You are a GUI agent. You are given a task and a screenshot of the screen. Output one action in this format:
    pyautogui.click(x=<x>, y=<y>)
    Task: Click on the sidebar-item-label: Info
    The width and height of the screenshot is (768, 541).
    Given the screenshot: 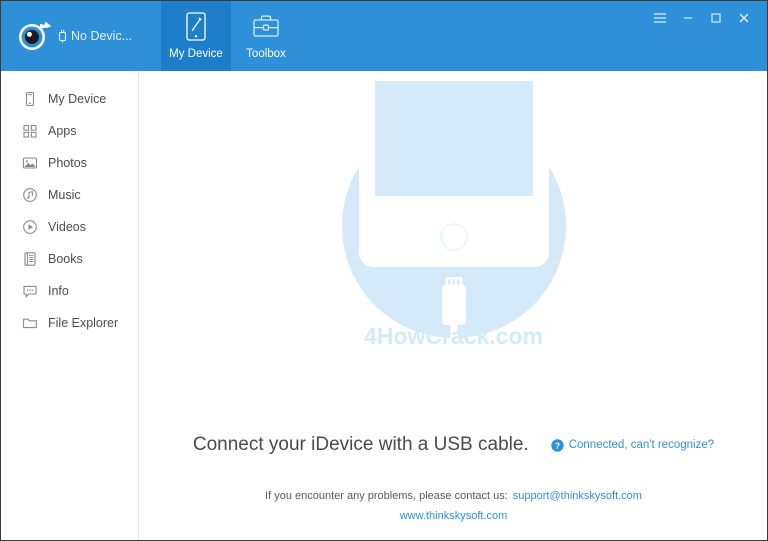 What is the action you would take?
    pyautogui.click(x=58, y=291)
    